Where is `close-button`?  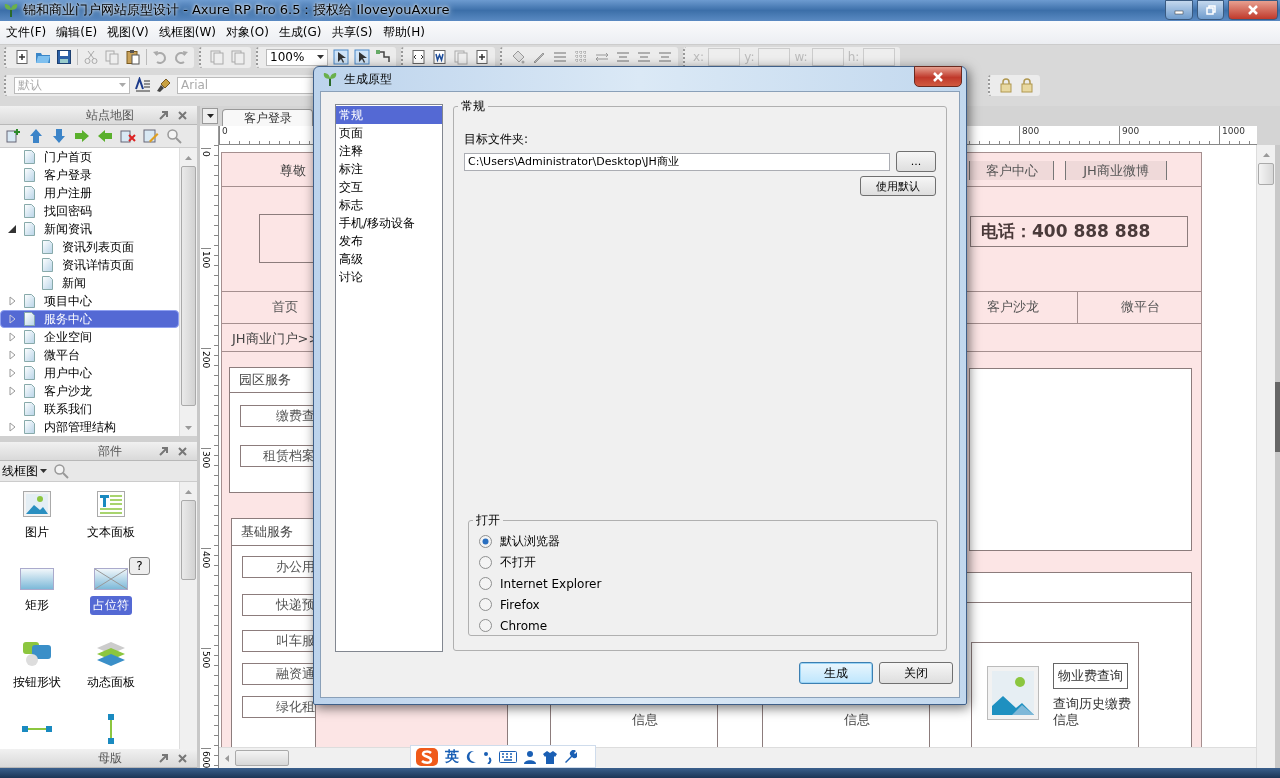 close-button is located at coordinates (1253, 10).